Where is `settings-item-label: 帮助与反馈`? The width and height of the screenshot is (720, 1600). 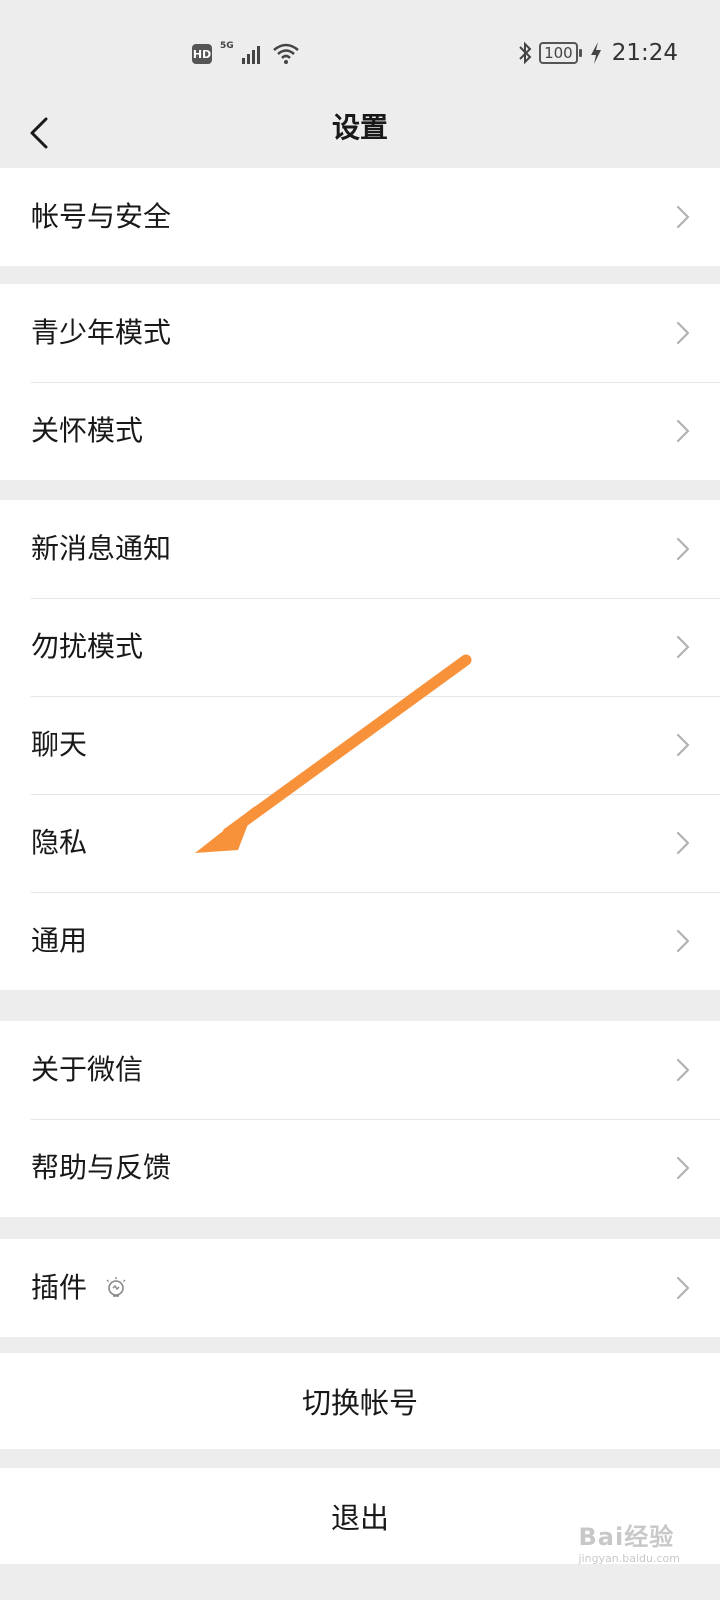
settings-item-label: 帮助与反馈 is located at coordinates (101, 1167).